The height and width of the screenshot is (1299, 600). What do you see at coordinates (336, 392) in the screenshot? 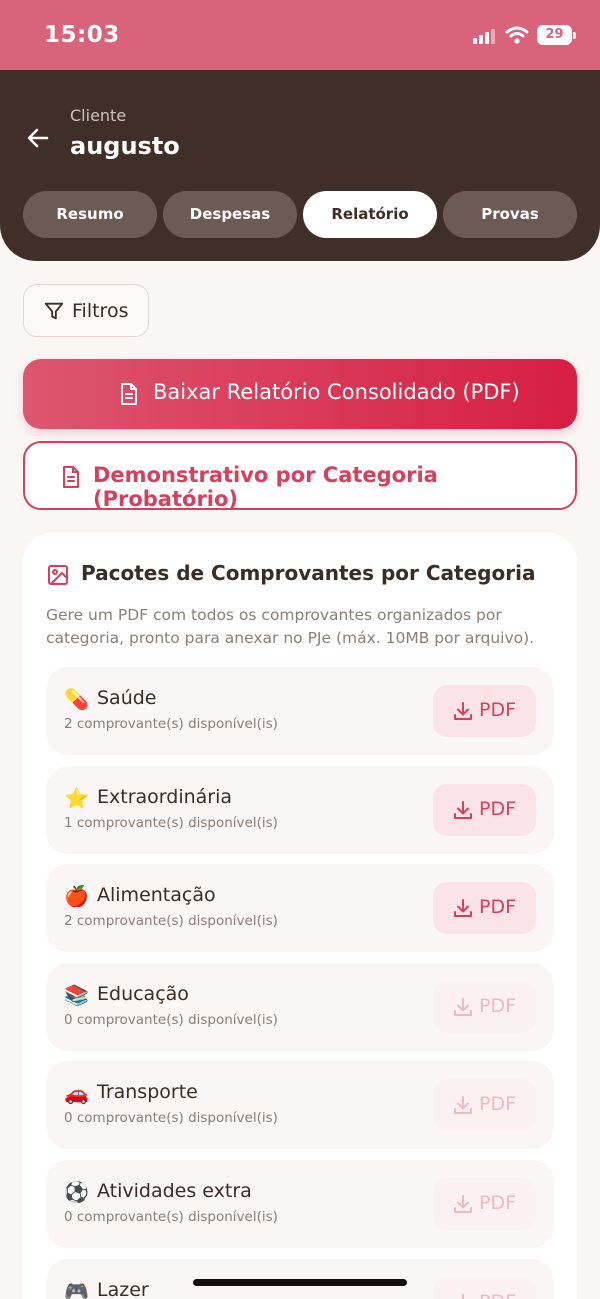
I see `download-consolidated-report-label: Baixar Relatório Consolidado (PDF)` at bounding box center [336, 392].